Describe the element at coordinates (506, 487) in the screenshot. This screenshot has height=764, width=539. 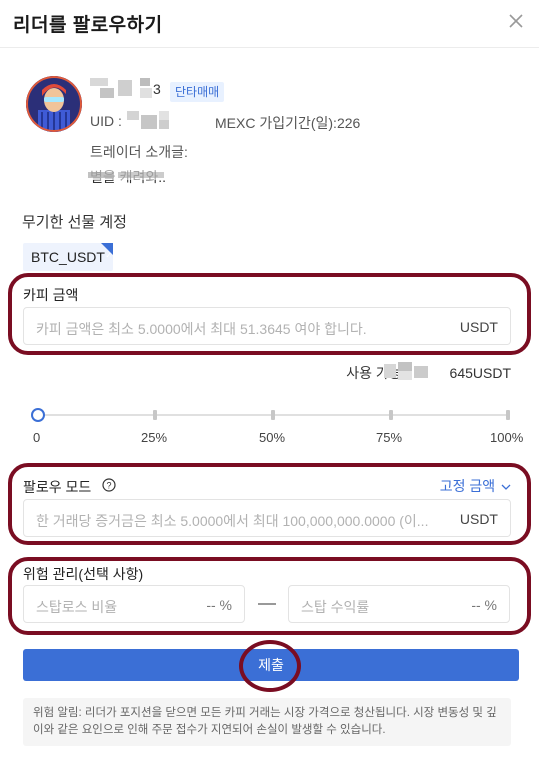
I see `chevron-down-icon` at that location.